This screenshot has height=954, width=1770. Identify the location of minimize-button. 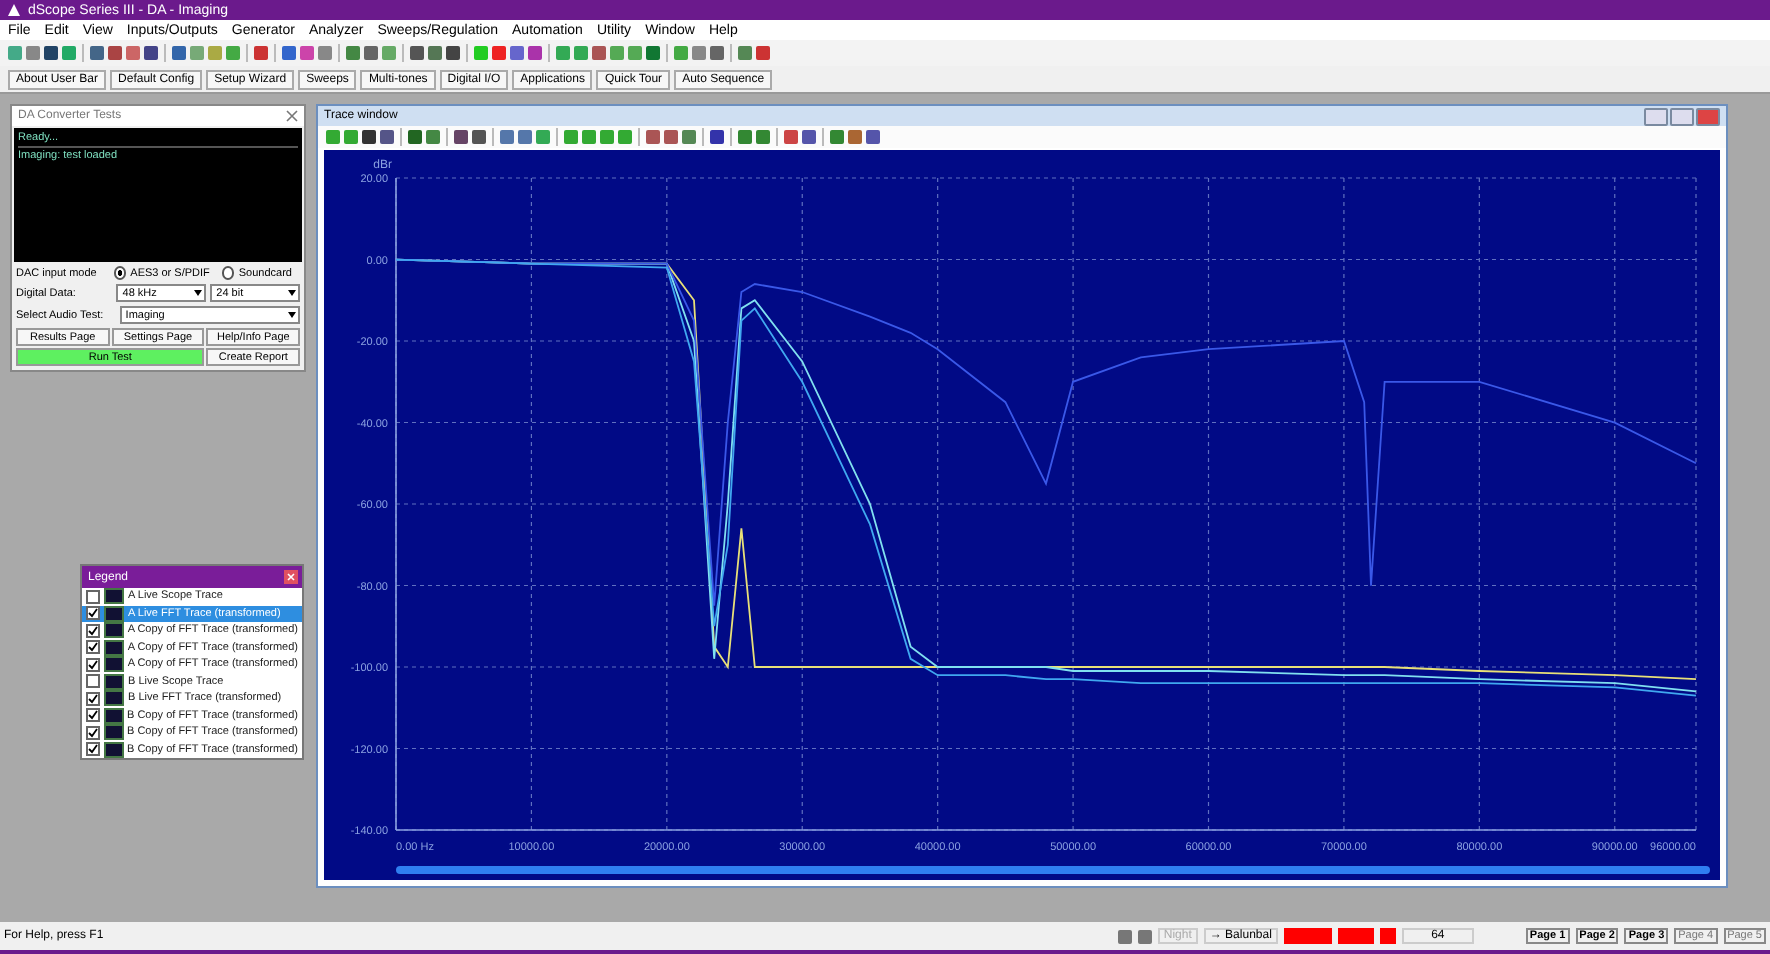
(1656, 116).